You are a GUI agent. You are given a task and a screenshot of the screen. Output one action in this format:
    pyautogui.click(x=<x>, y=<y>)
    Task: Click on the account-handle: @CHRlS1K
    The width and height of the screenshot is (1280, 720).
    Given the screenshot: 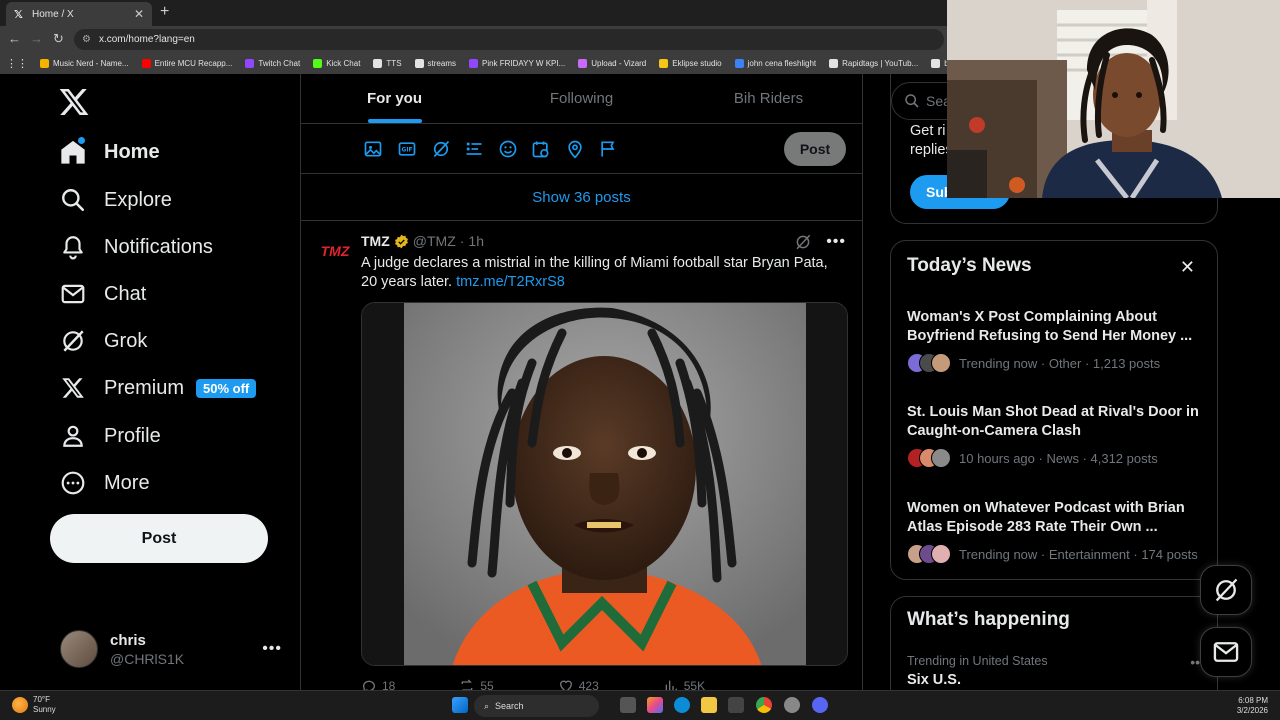 What is the action you would take?
    pyautogui.click(x=147, y=658)
    